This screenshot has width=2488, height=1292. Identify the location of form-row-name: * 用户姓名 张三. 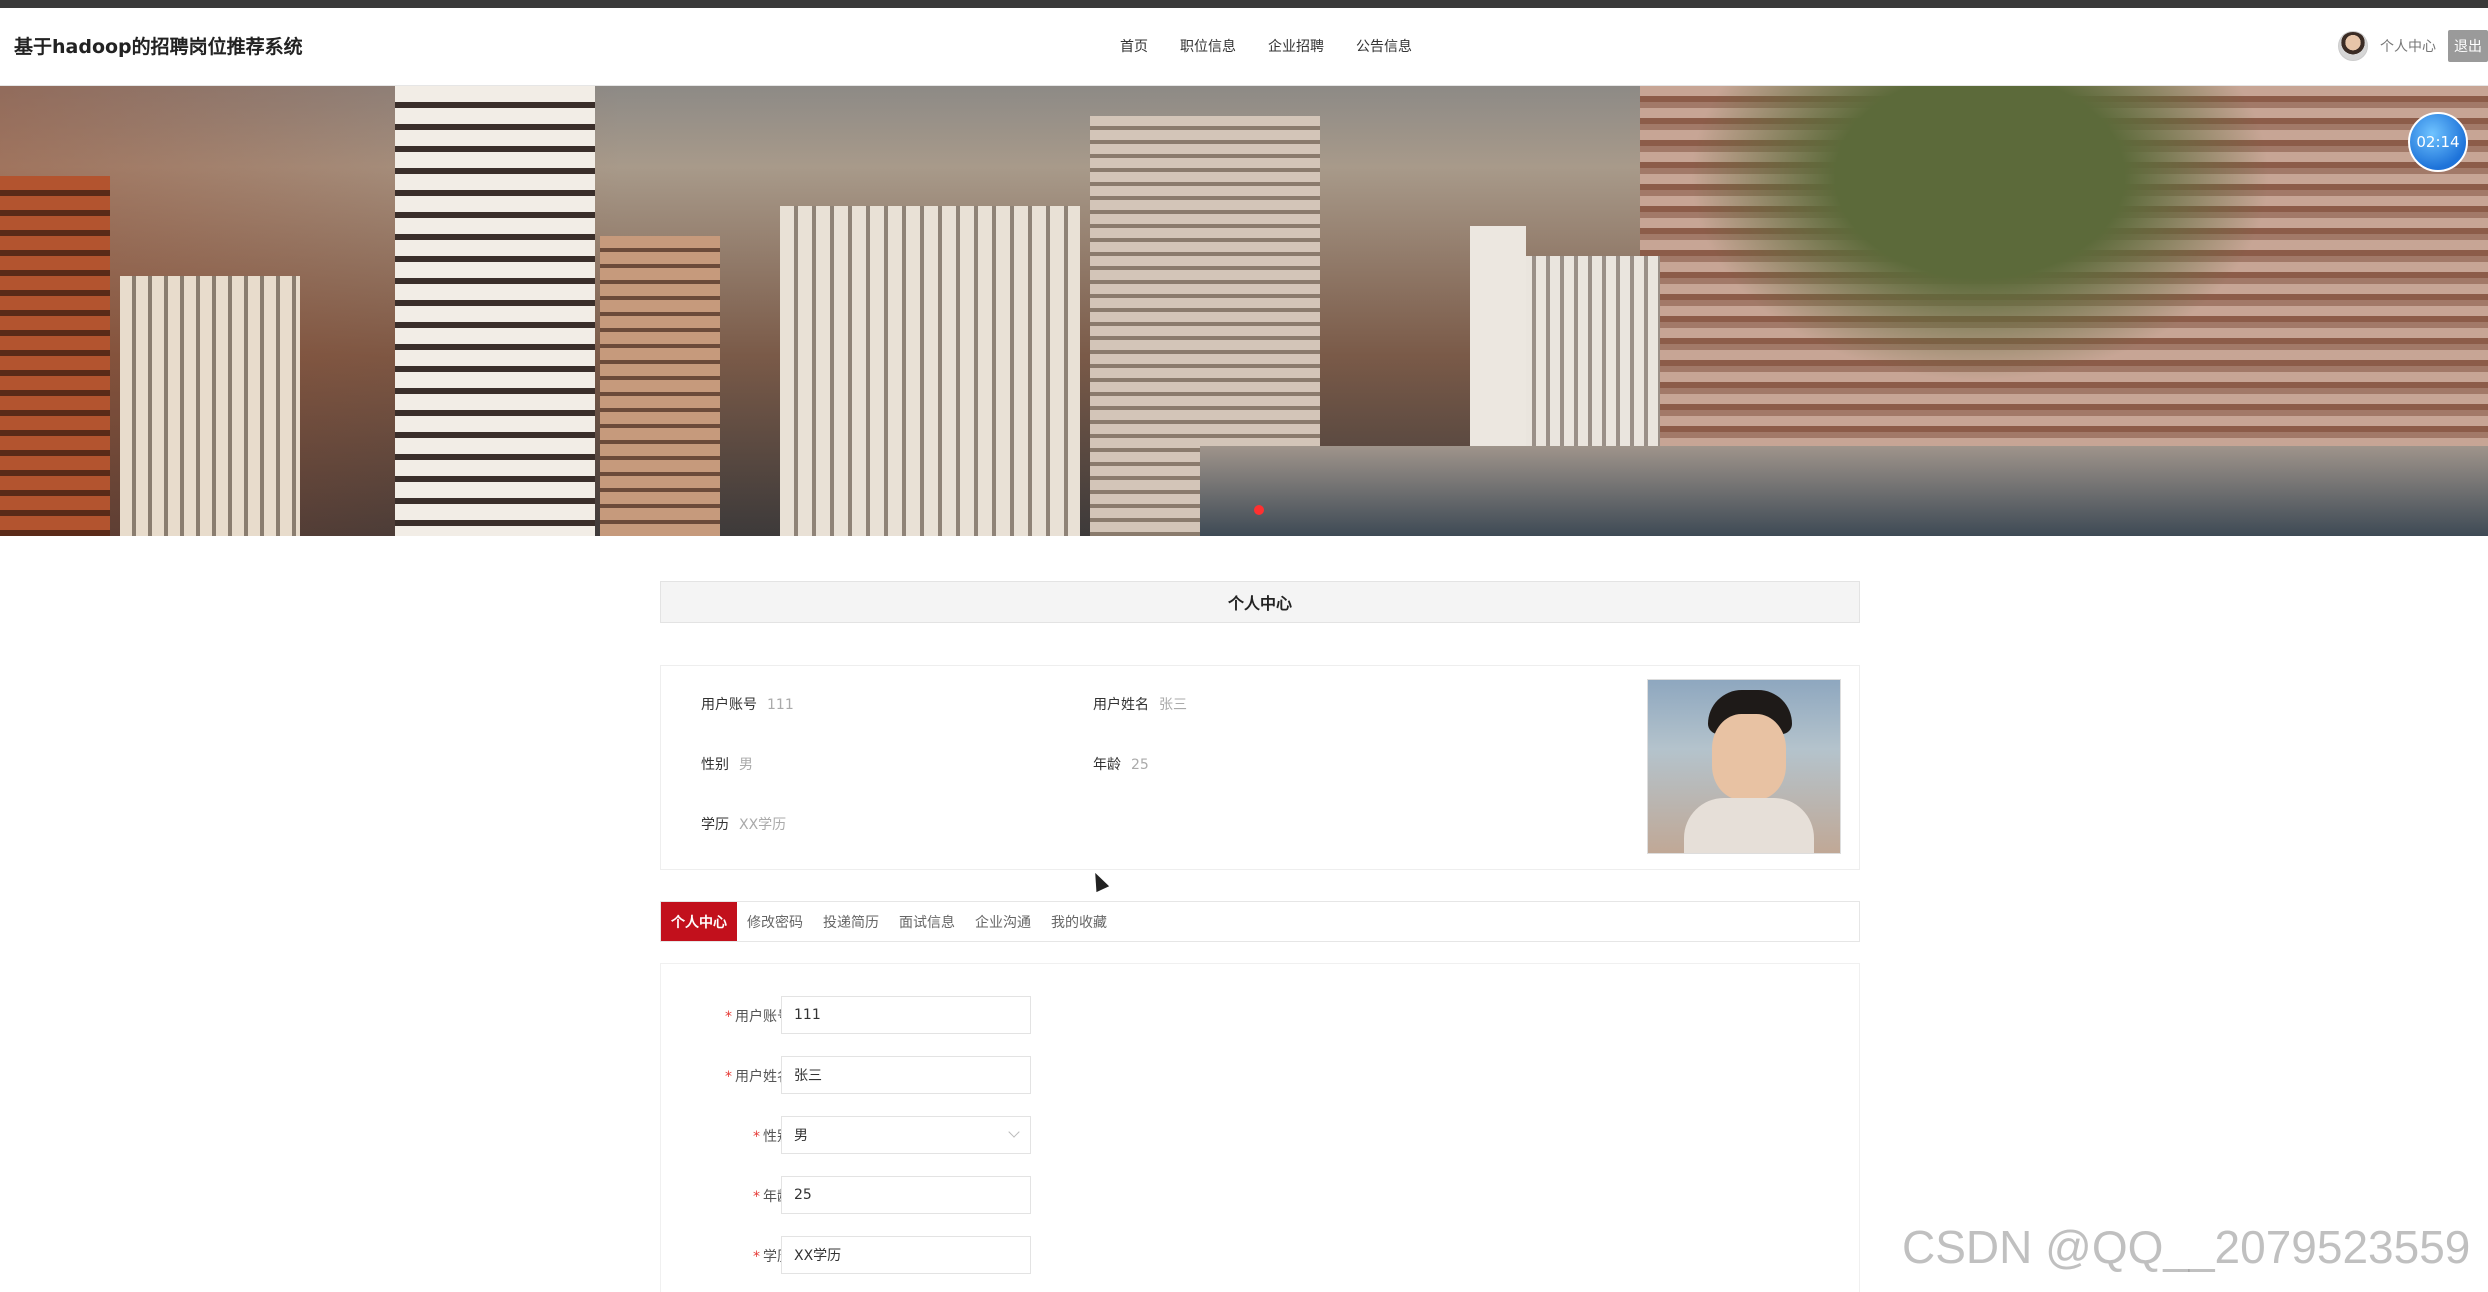
(941, 1076).